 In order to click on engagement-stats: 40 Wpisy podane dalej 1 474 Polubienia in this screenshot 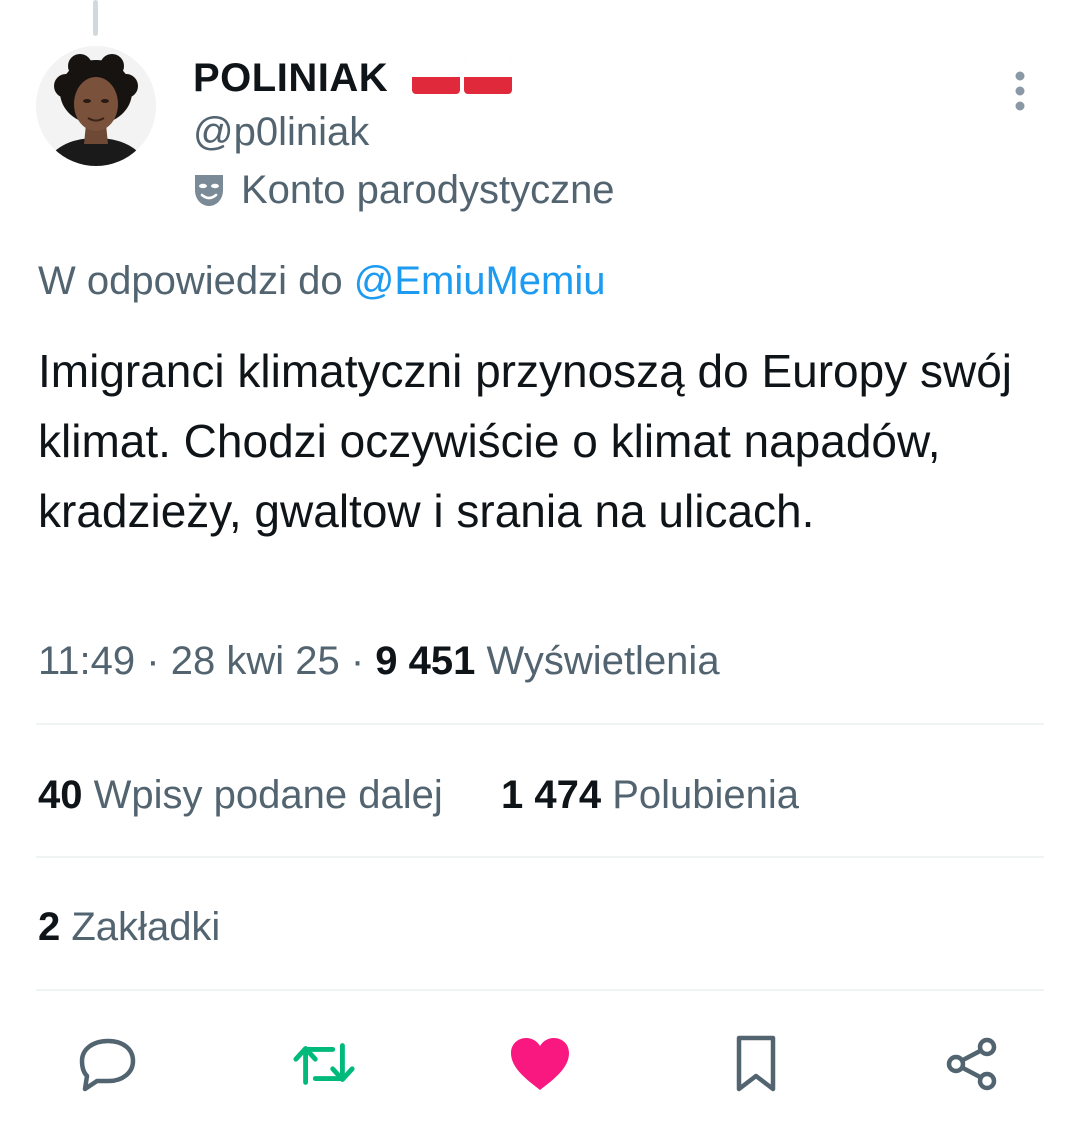, I will do `click(418, 795)`.